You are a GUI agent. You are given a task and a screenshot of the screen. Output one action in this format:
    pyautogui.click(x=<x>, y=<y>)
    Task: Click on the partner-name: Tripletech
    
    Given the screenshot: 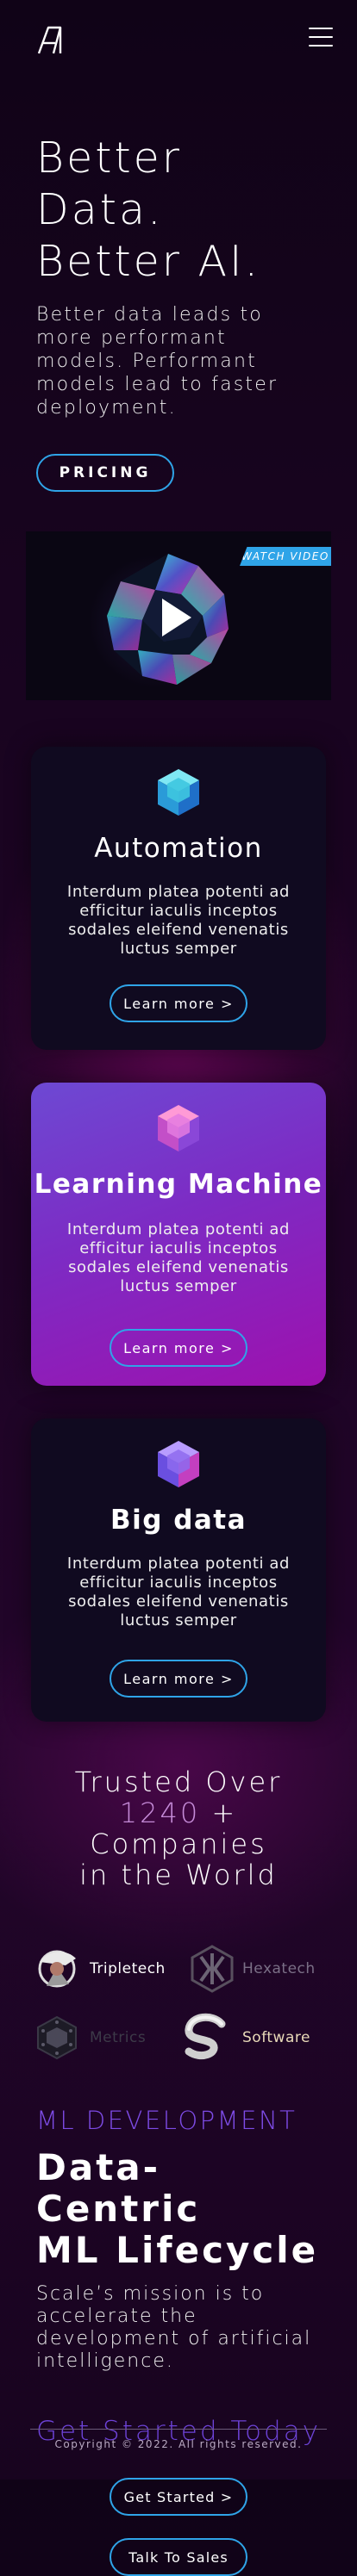 What is the action you would take?
    pyautogui.click(x=128, y=1968)
    